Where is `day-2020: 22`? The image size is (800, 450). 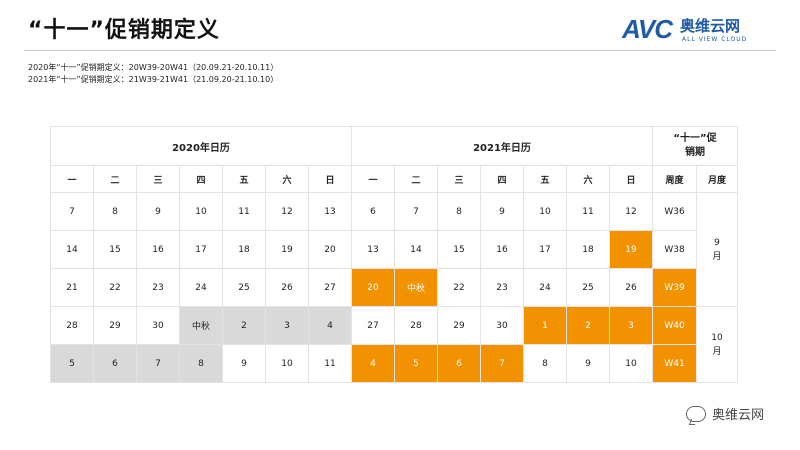 day-2020: 22 is located at coordinates (115, 287).